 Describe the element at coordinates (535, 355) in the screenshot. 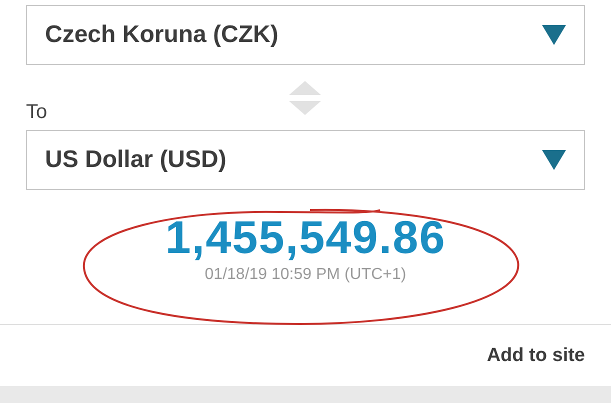

I see `add-to-site-link: Add to site` at that location.